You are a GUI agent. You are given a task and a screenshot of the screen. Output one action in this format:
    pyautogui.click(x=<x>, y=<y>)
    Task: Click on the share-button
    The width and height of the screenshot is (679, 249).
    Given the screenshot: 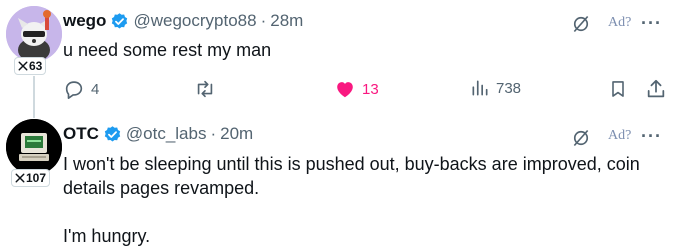 What is the action you would take?
    pyautogui.click(x=656, y=89)
    